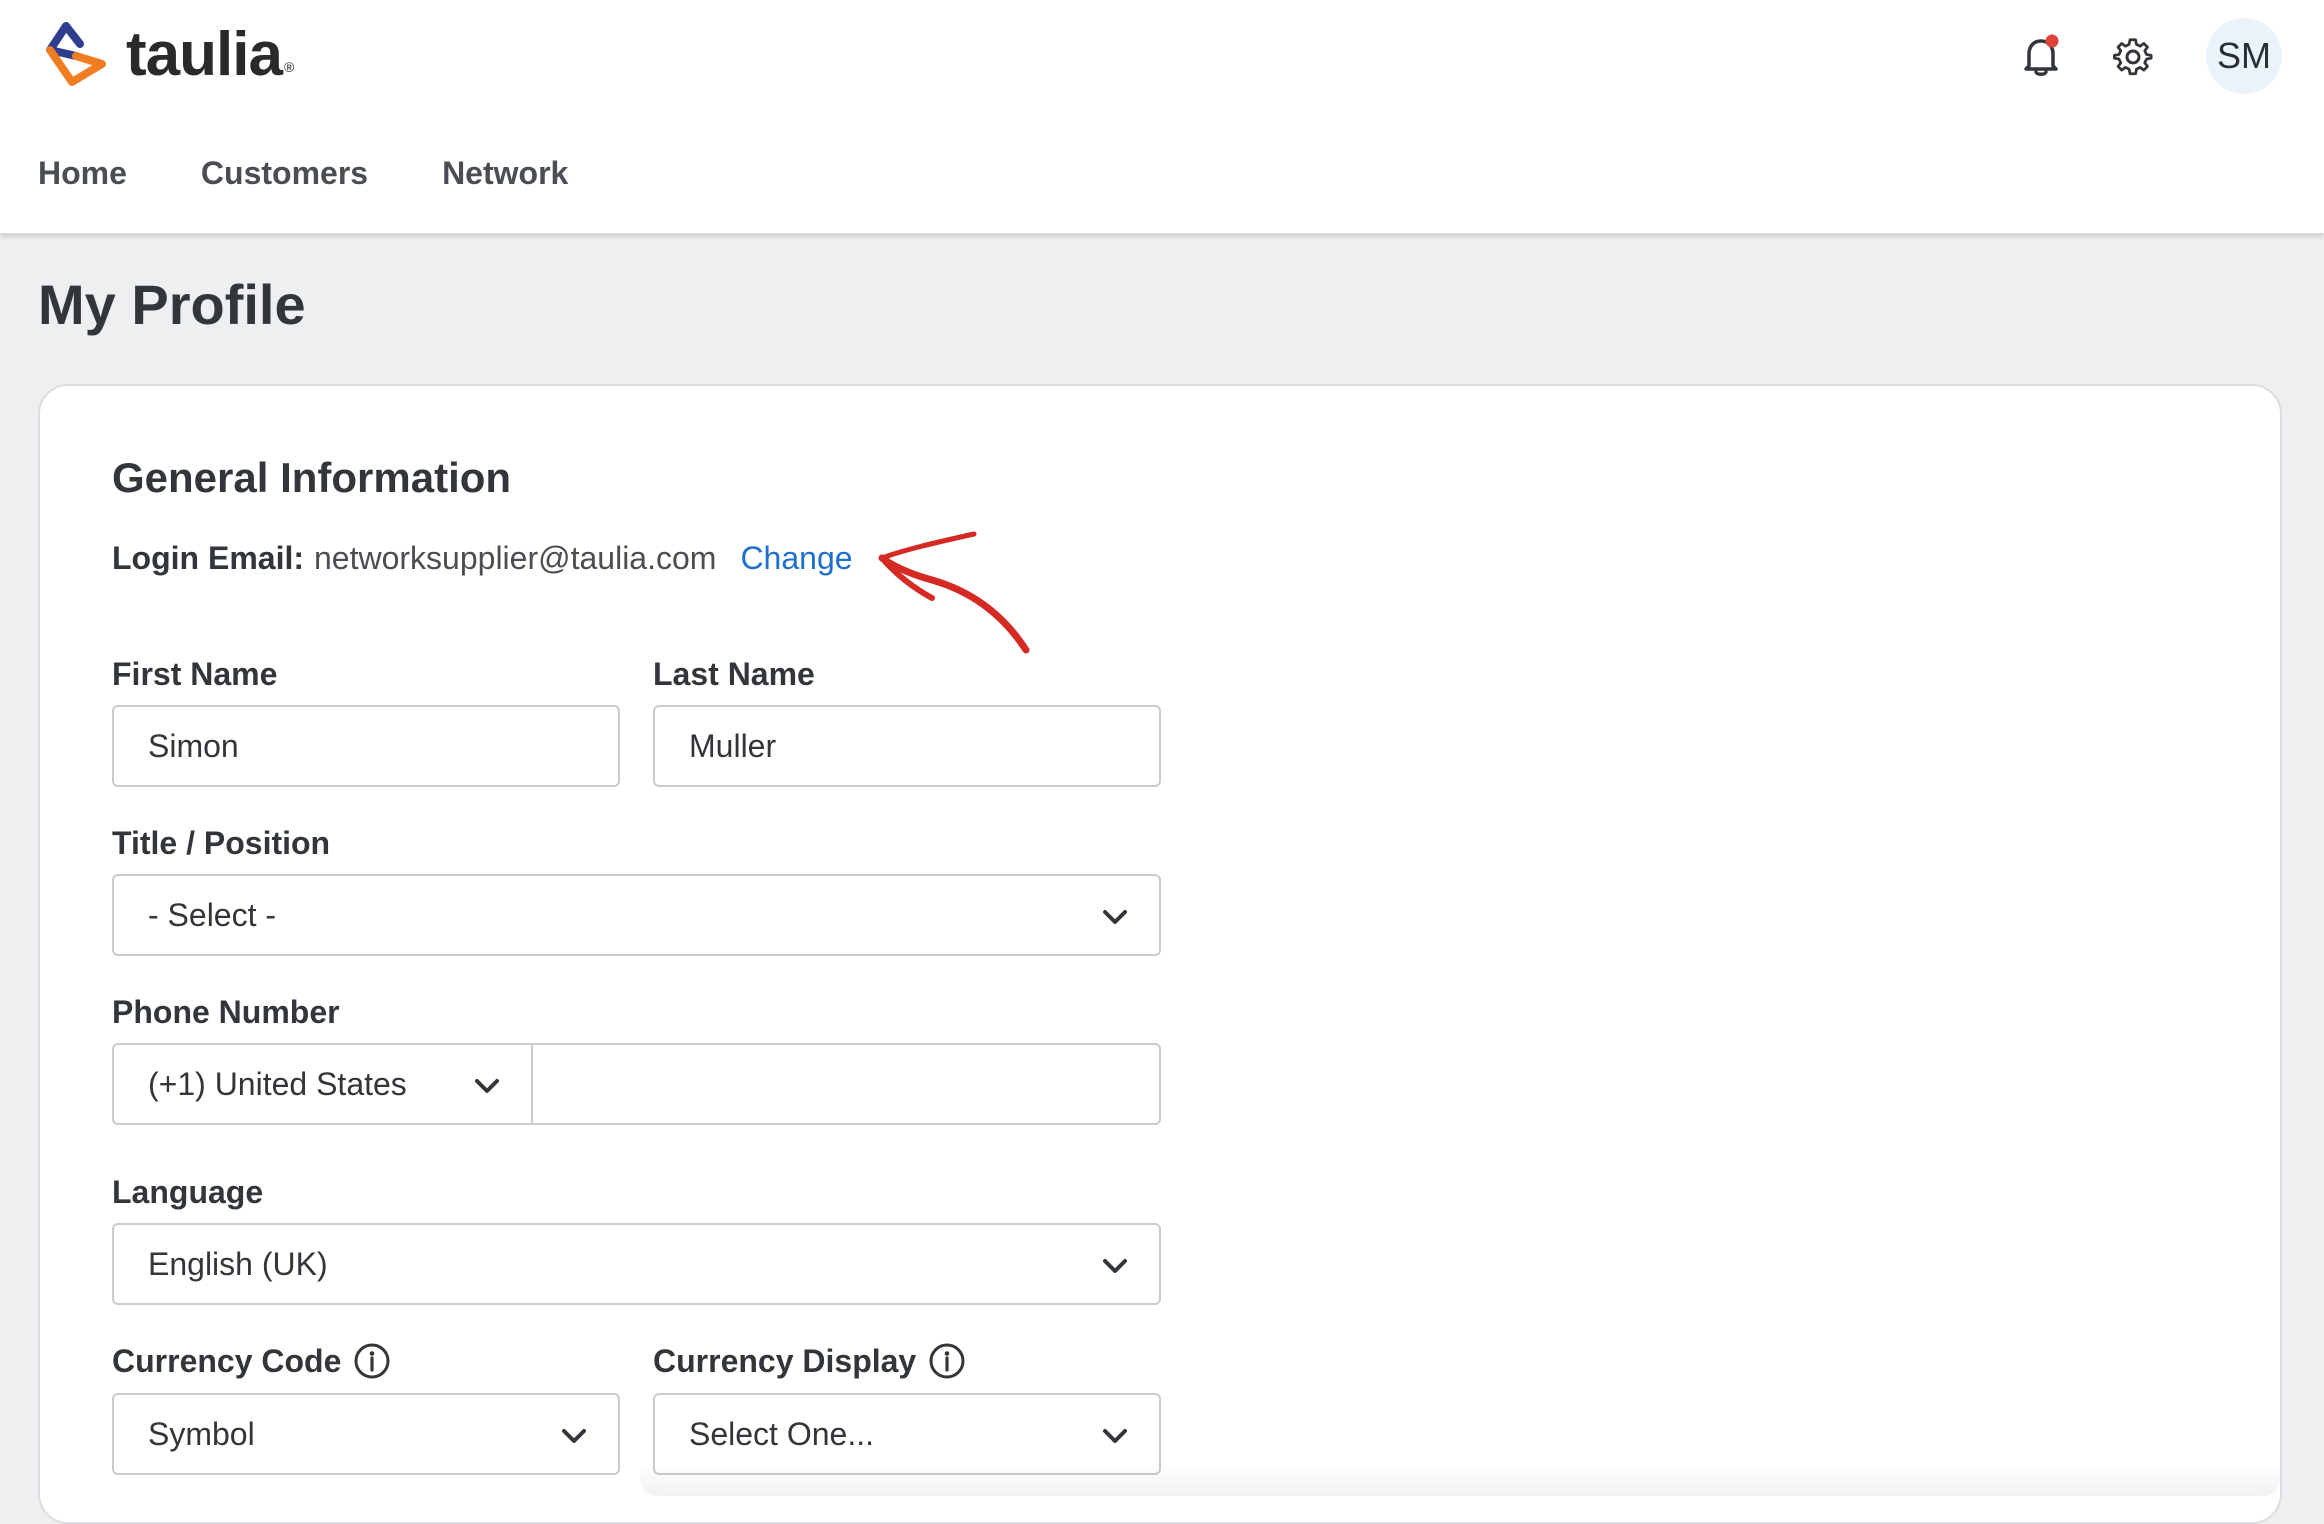  What do you see at coordinates (195, 674) in the screenshot?
I see `first-name-label: First Name` at bounding box center [195, 674].